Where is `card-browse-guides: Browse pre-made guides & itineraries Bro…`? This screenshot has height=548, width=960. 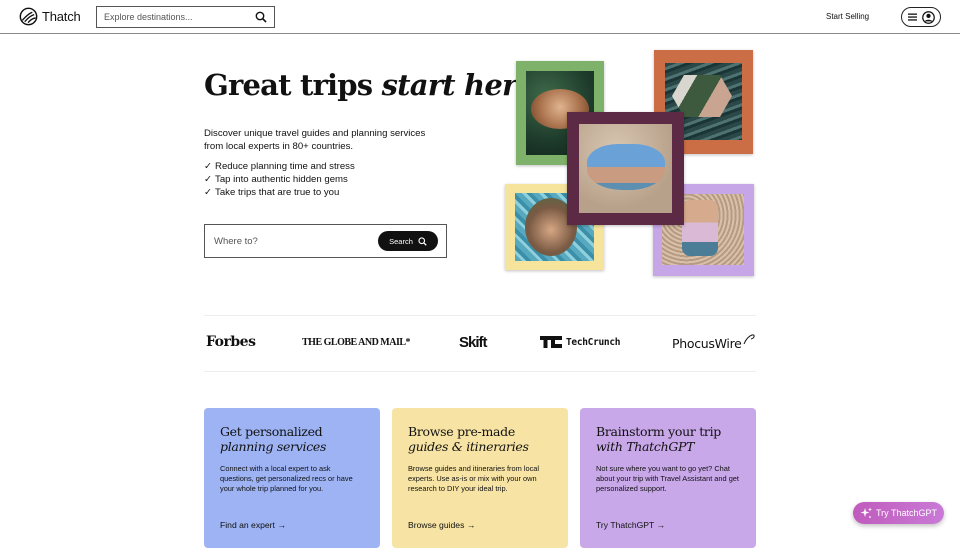
card-browse-guides: Browse pre-made guides & itineraries Bro… is located at coordinates (480, 478).